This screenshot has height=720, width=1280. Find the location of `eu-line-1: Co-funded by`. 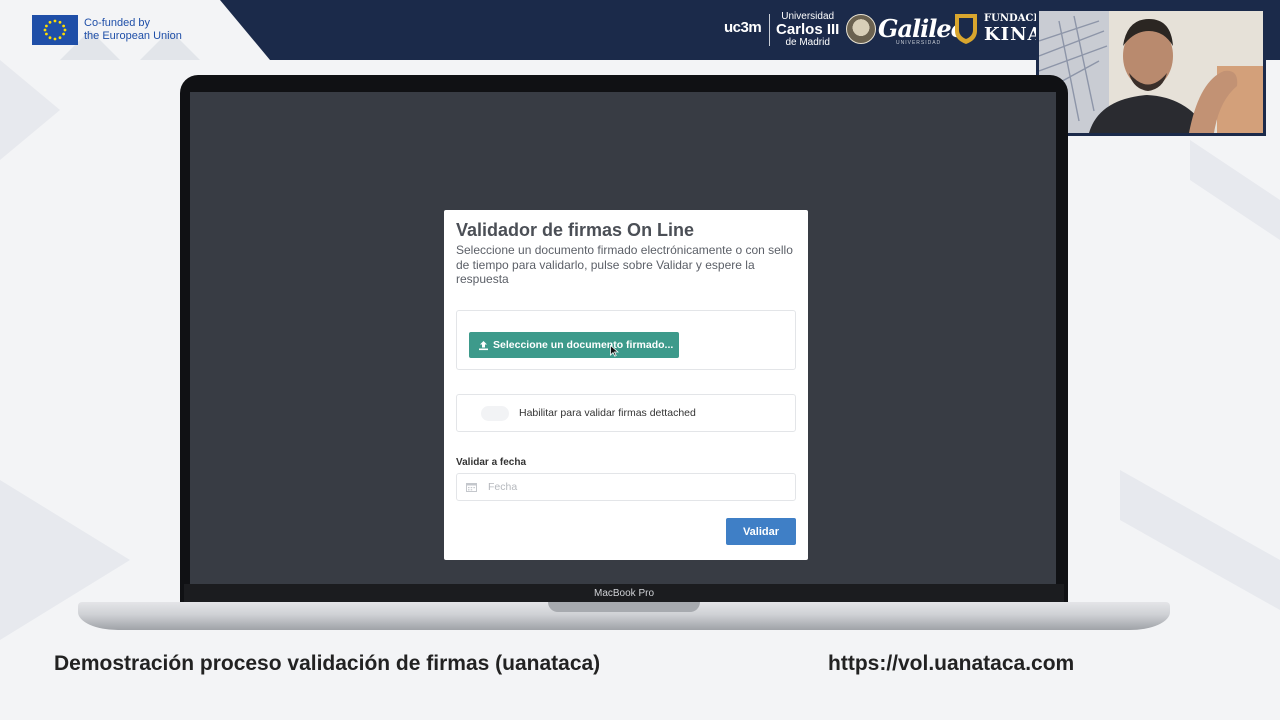

eu-line-1: Co-funded by is located at coordinates (117, 23).